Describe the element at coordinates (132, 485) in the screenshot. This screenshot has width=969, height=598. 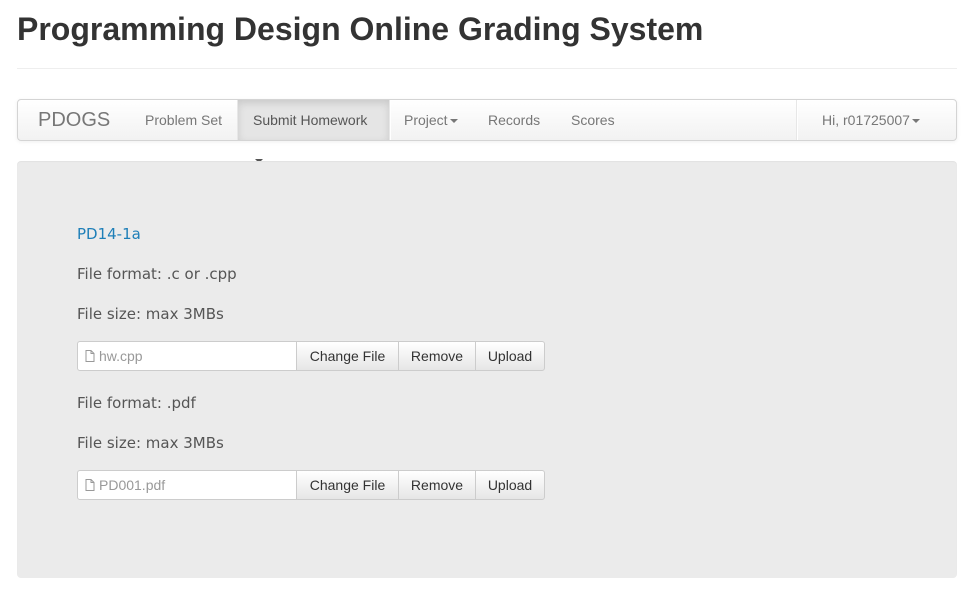
I see `file-name-text: PD001.pdf` at that location.